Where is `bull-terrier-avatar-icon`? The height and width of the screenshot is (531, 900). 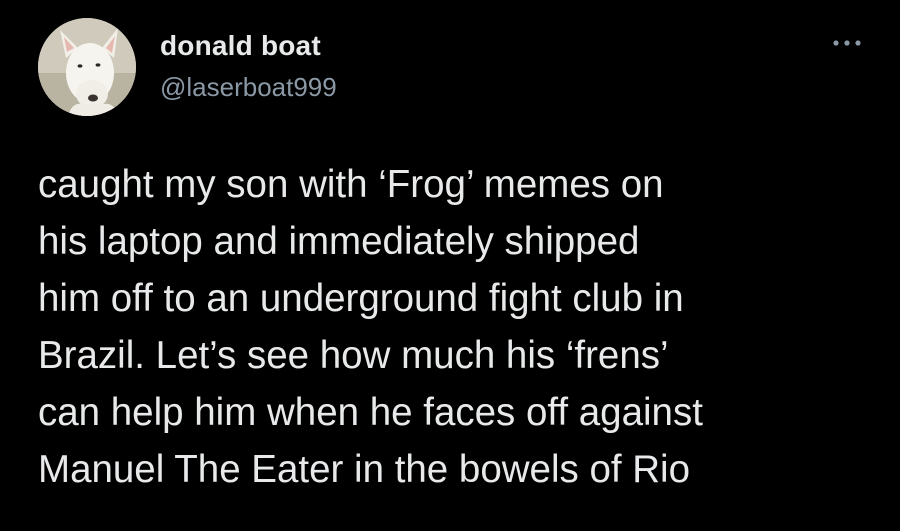 bull-terrier-avatar-icon is located at coordinates (87, 67).